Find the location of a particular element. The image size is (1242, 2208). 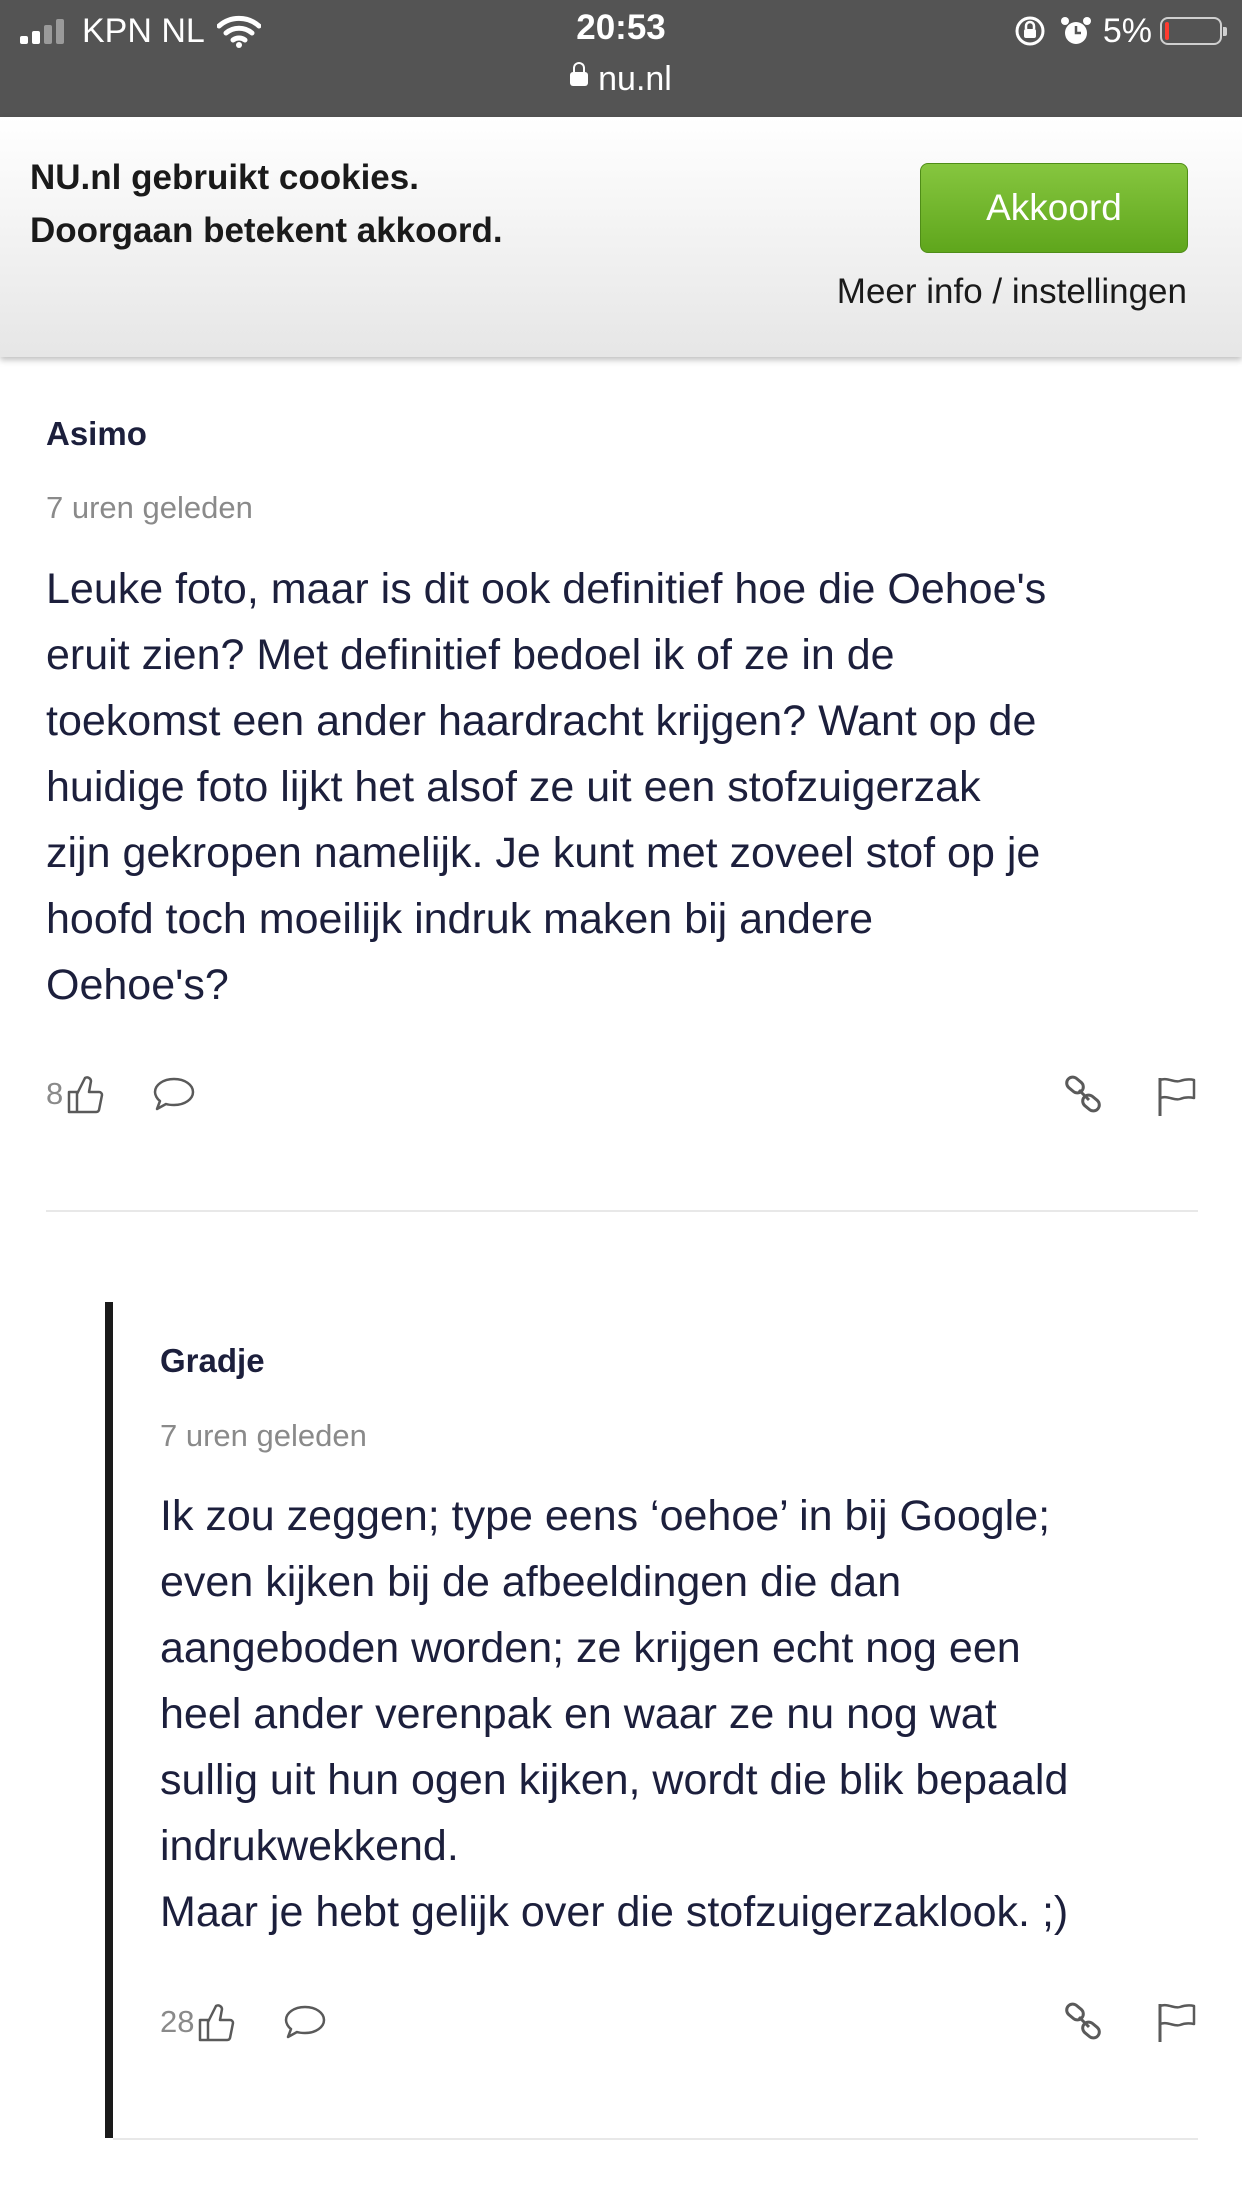

url-text: nu.nl is located at coordinates (635, 79).